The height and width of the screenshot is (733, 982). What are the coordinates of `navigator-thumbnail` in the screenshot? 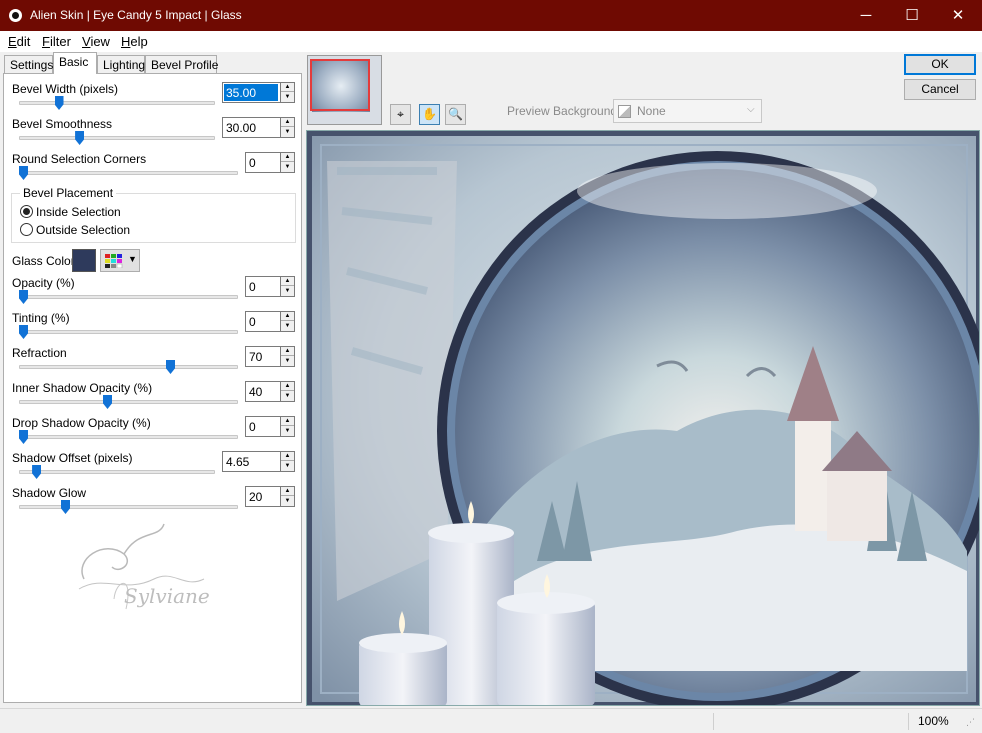 It's located at (344, 90).